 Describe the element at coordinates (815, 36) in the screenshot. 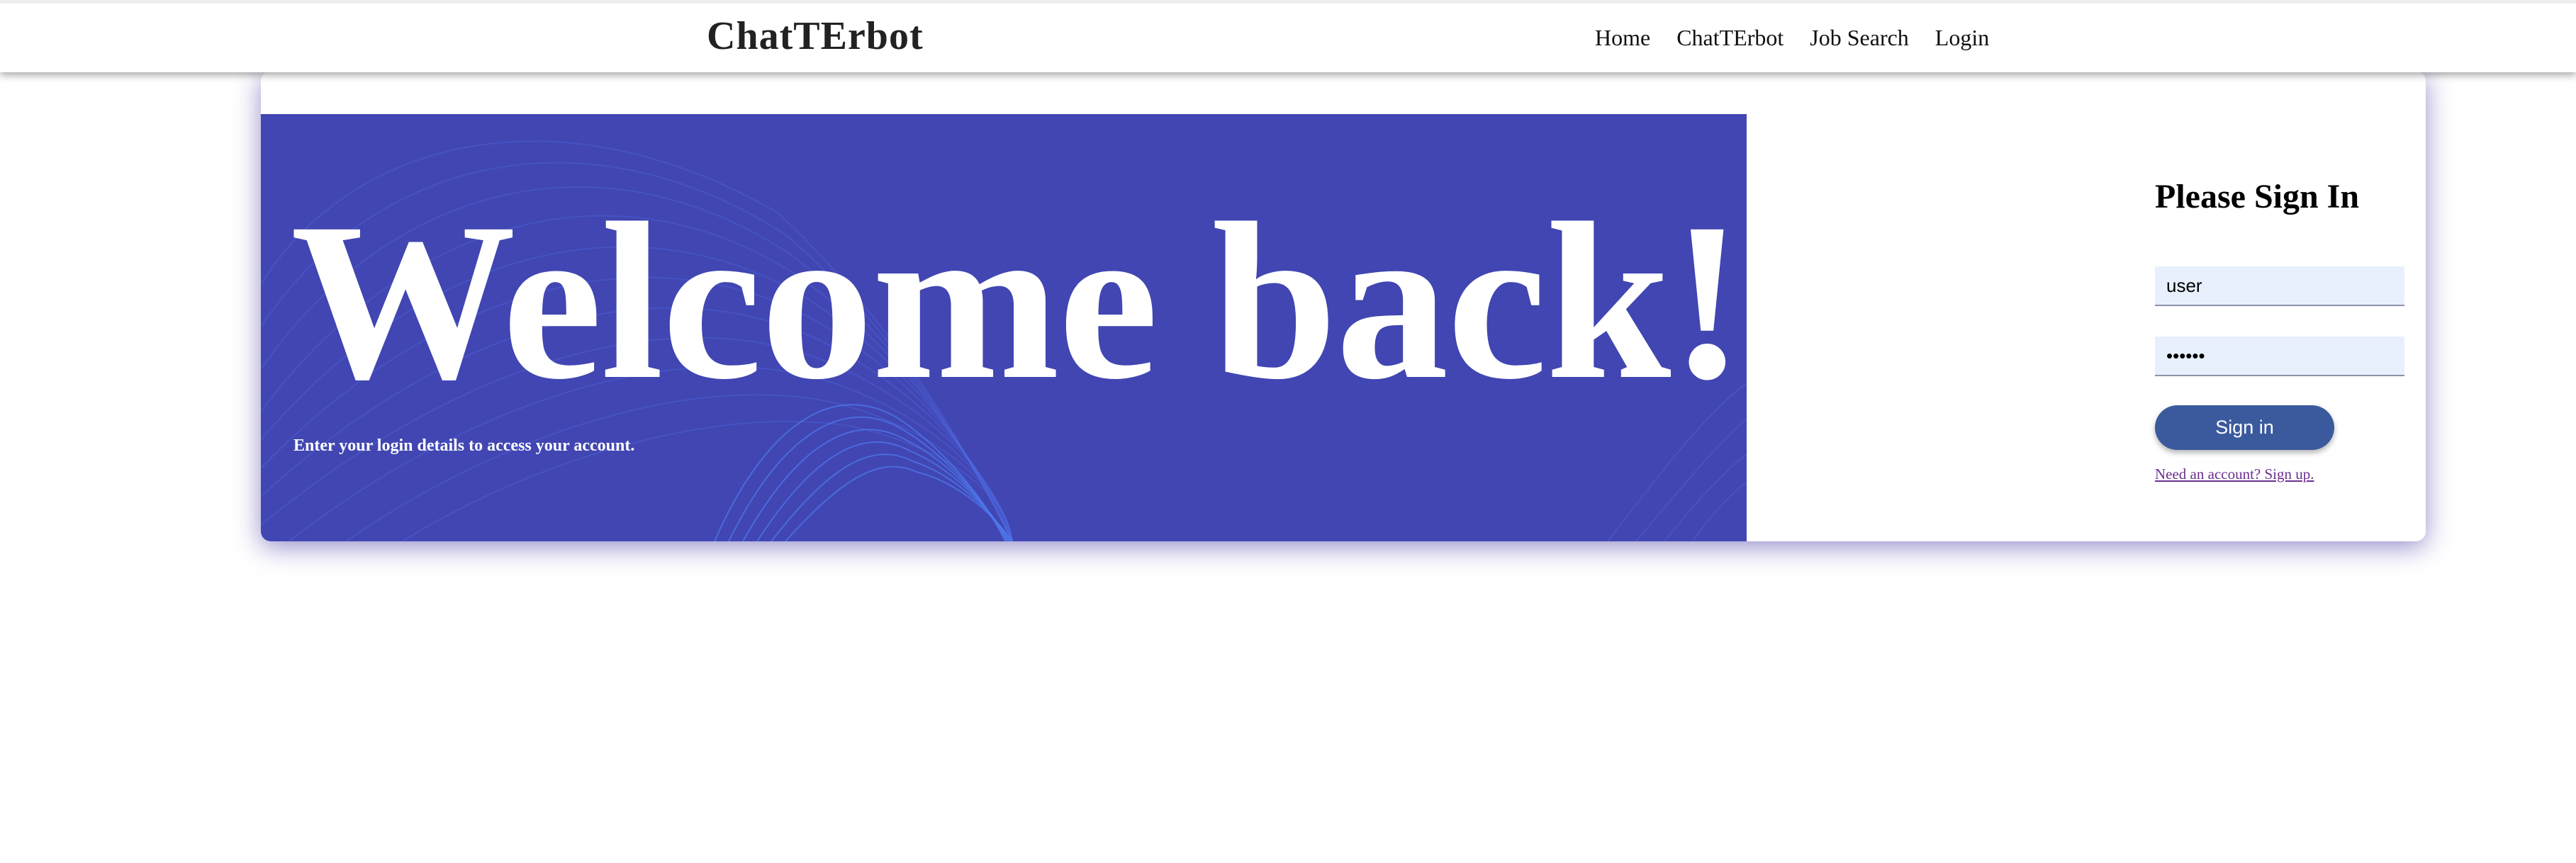

I see `brand-logo: ChatTErbot` at that location.